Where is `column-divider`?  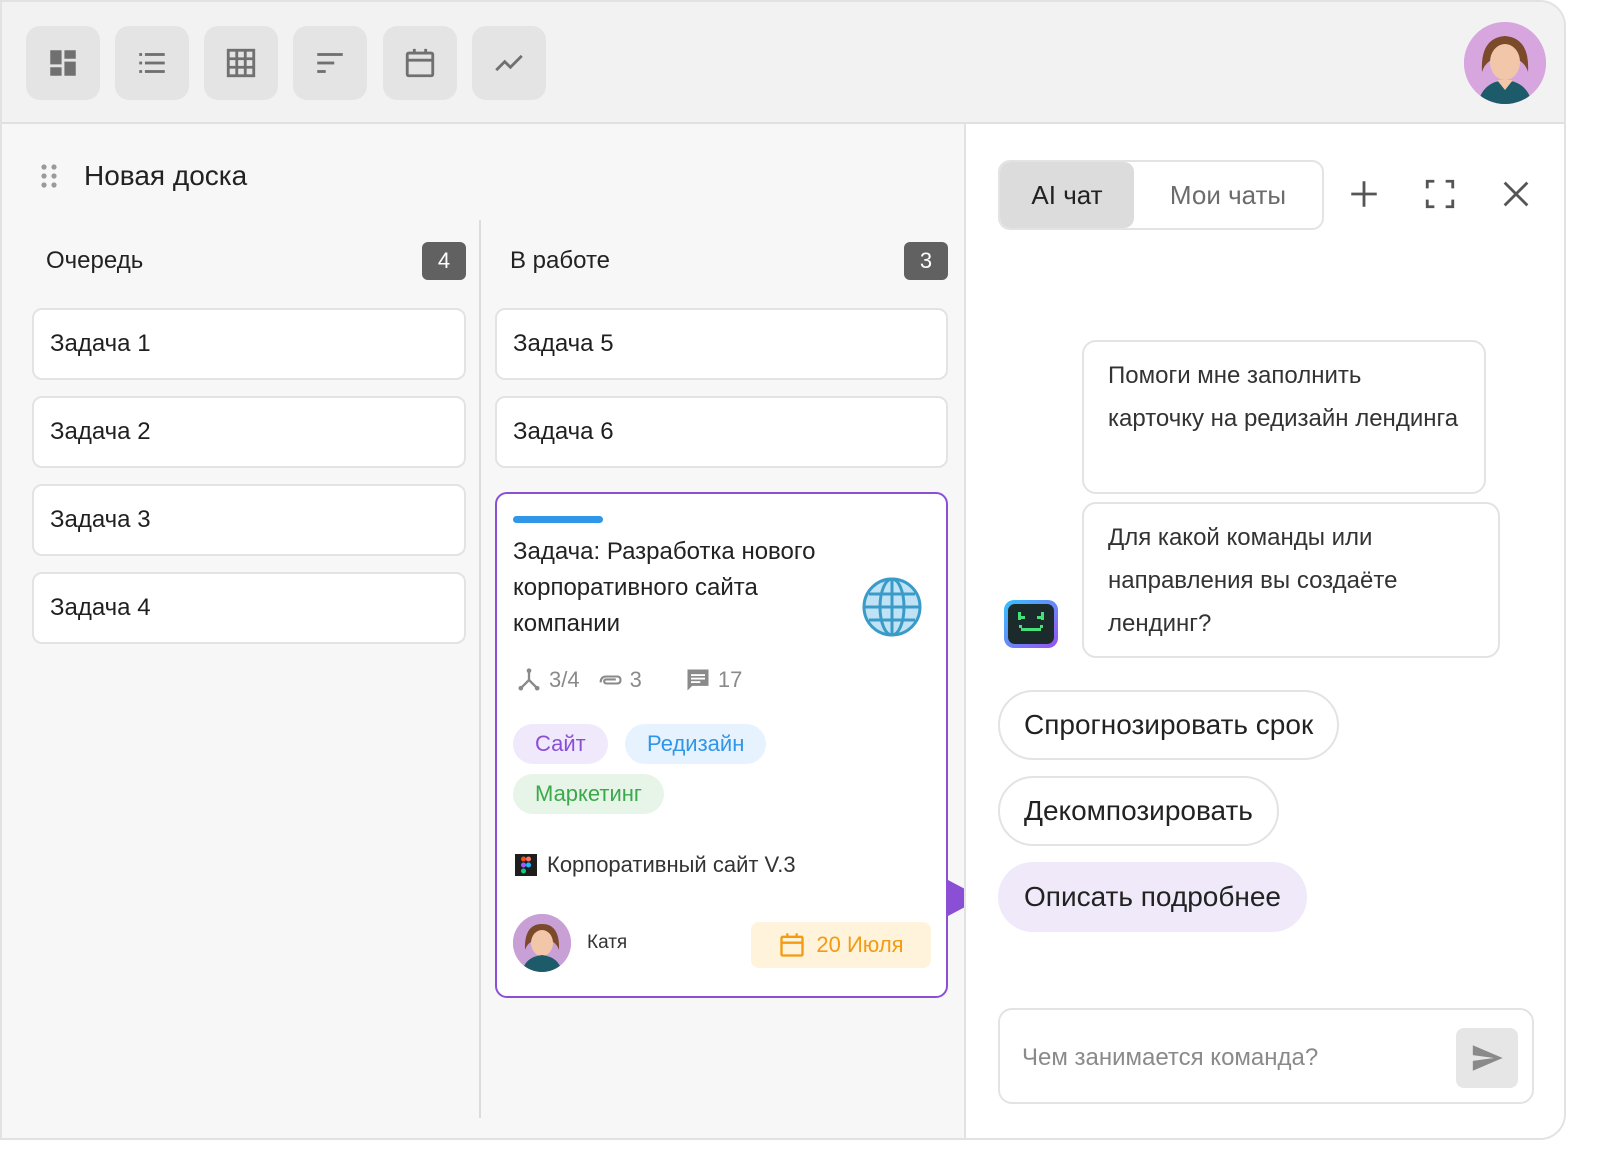
column-divider is located at coordinates (480, 669).